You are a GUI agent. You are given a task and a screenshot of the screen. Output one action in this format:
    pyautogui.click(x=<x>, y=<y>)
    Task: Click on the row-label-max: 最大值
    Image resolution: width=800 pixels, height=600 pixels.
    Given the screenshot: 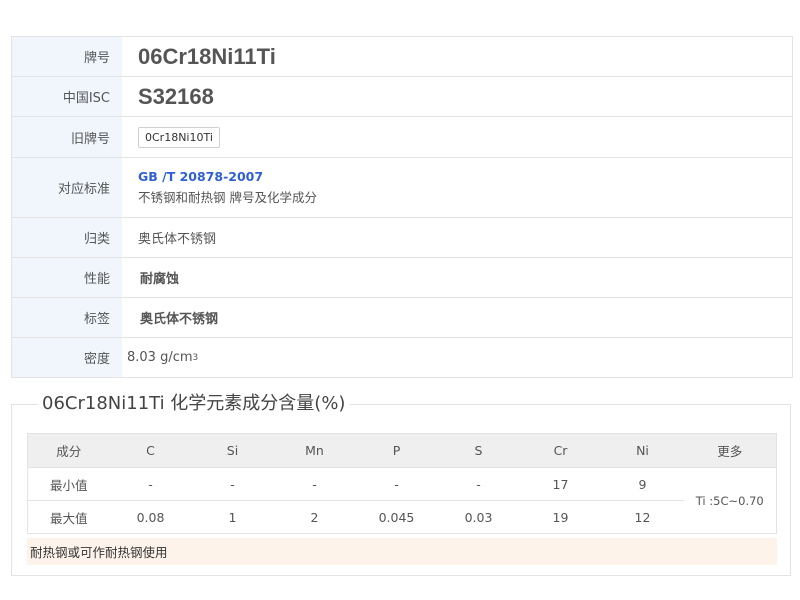 What is the action you would take?
    pyautogui.click(x=68, y=517)
    